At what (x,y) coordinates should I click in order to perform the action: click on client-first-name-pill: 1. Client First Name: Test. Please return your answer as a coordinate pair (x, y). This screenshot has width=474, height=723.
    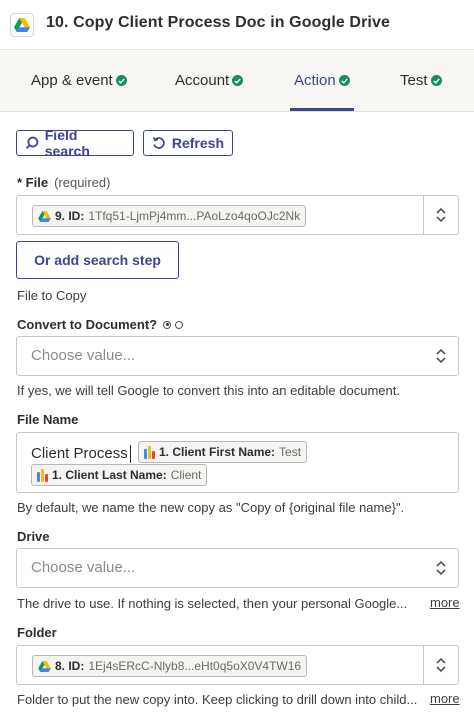
    Looking at the image, I should click on (223, 452).